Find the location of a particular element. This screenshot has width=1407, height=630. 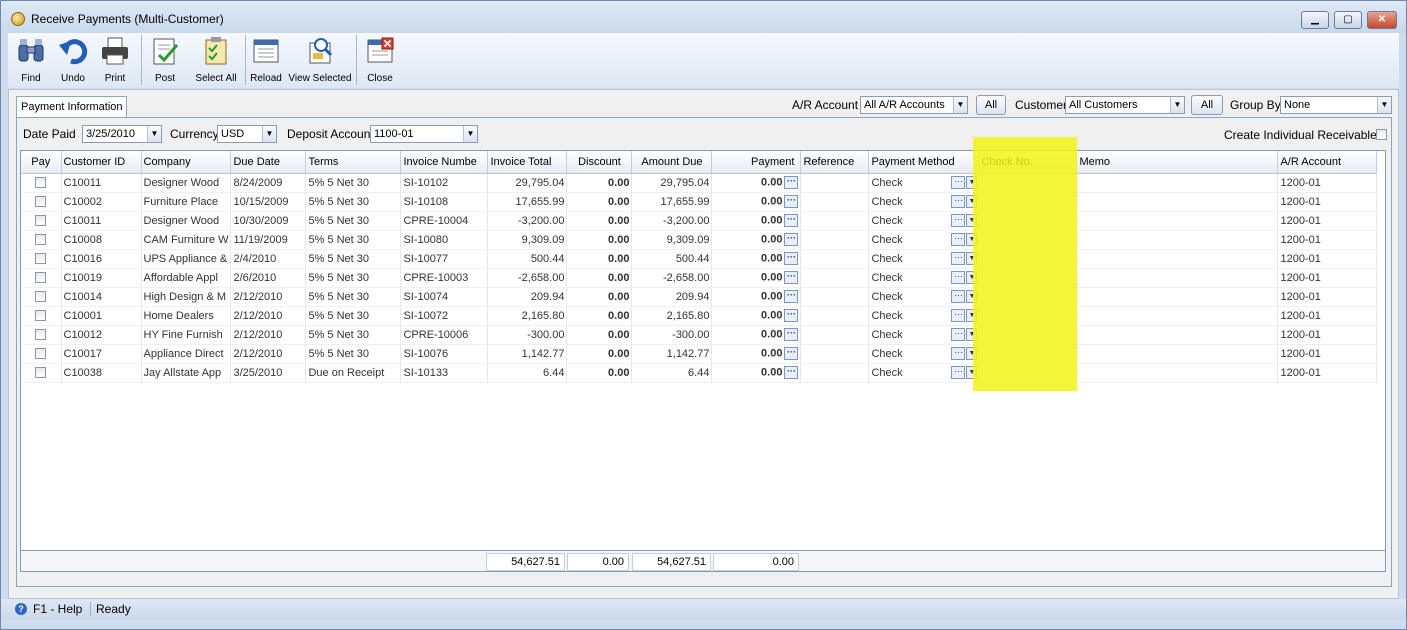

company-cell: Affordable Appl is located at coordinates (186, 278).